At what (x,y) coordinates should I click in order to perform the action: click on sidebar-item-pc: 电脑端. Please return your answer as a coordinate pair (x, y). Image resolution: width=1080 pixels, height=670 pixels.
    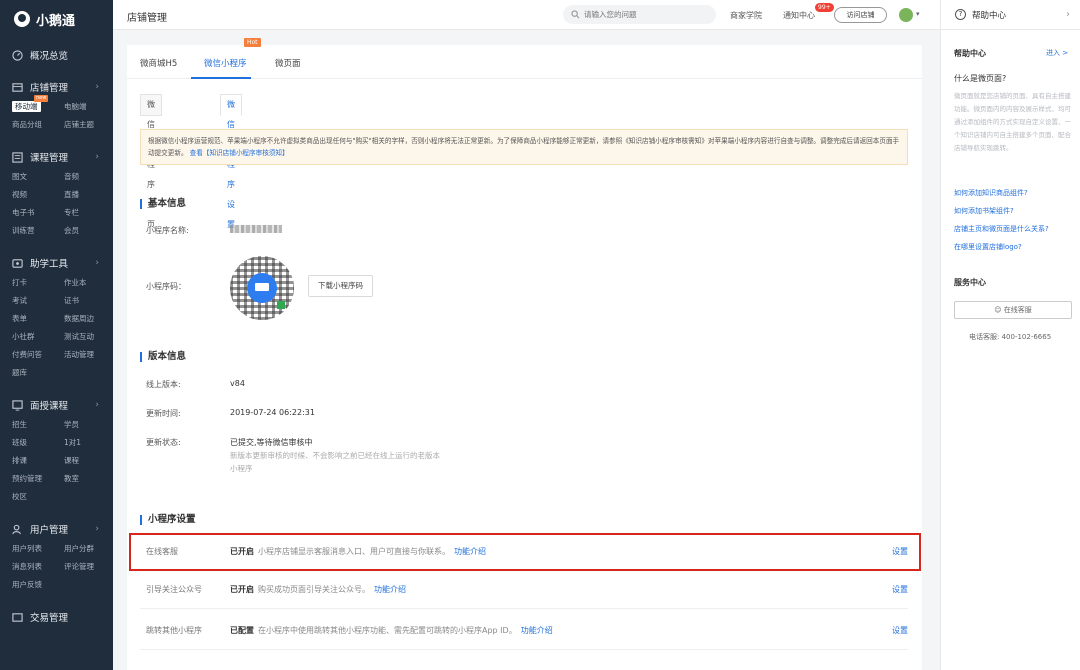
    Looking at the image, I should click on (88, 107).